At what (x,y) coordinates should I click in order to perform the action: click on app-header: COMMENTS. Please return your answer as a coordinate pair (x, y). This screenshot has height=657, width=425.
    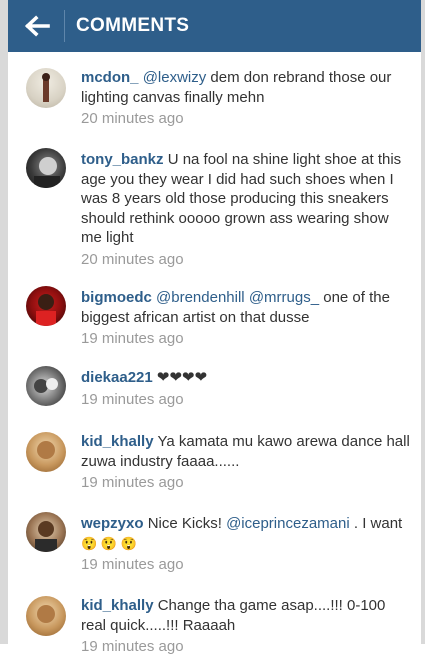
    Looking at the image, I should click on (214, 26).